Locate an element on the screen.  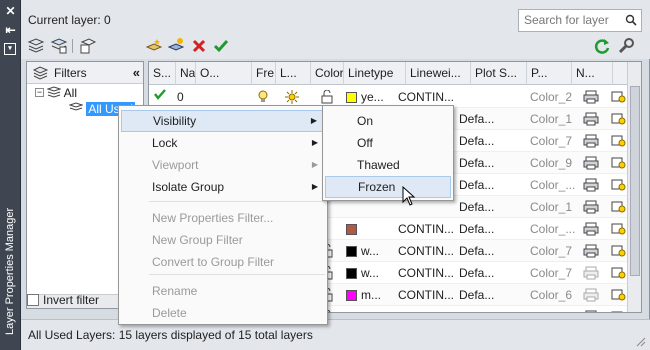
menu-item-label: Convert to Group Filter is located at coordinates (213, 262).